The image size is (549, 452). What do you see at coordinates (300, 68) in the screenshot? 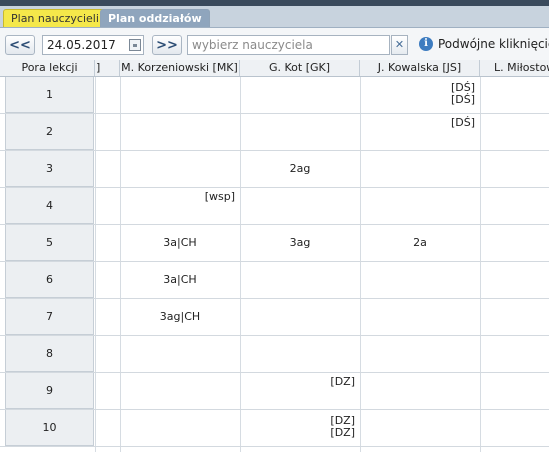
I see `header-teacher-gk: G. Kot [GK]` at bounding box center [300, 68].